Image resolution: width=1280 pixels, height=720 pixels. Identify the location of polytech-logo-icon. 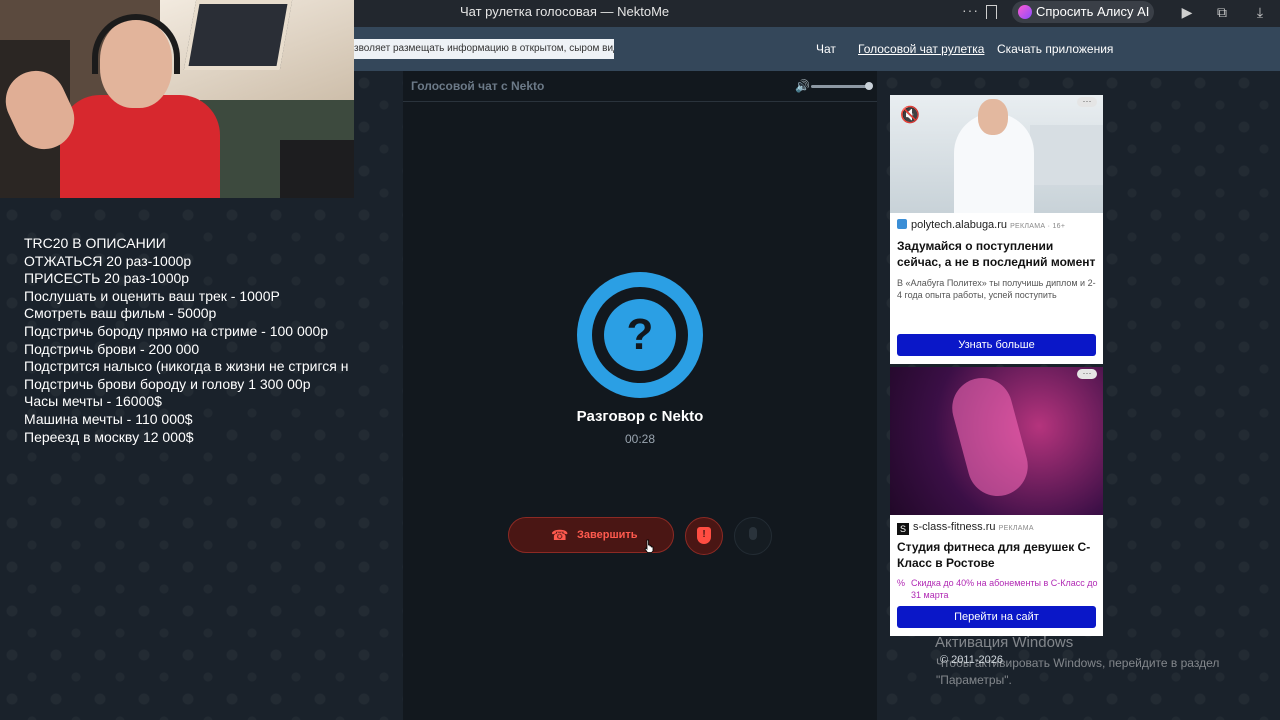
(902, 224).